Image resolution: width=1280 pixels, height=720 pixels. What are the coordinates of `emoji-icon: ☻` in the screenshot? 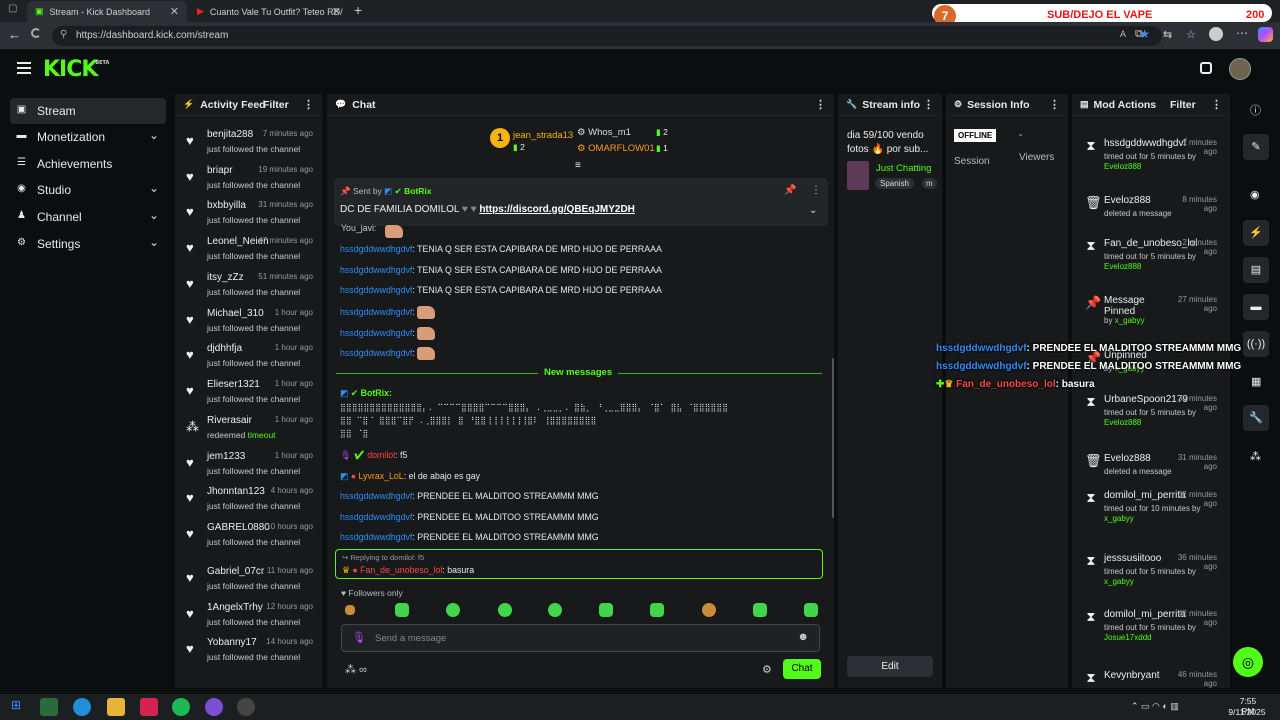 It's located at (803, 637).